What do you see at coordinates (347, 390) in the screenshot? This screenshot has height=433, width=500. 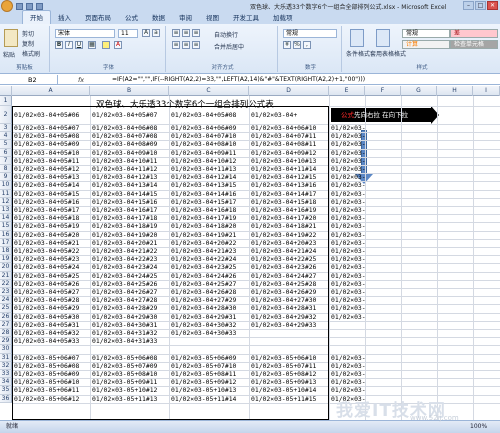 I see `cell-e35: 01/02×03-05+10#15` at bounding box center [347, 390].